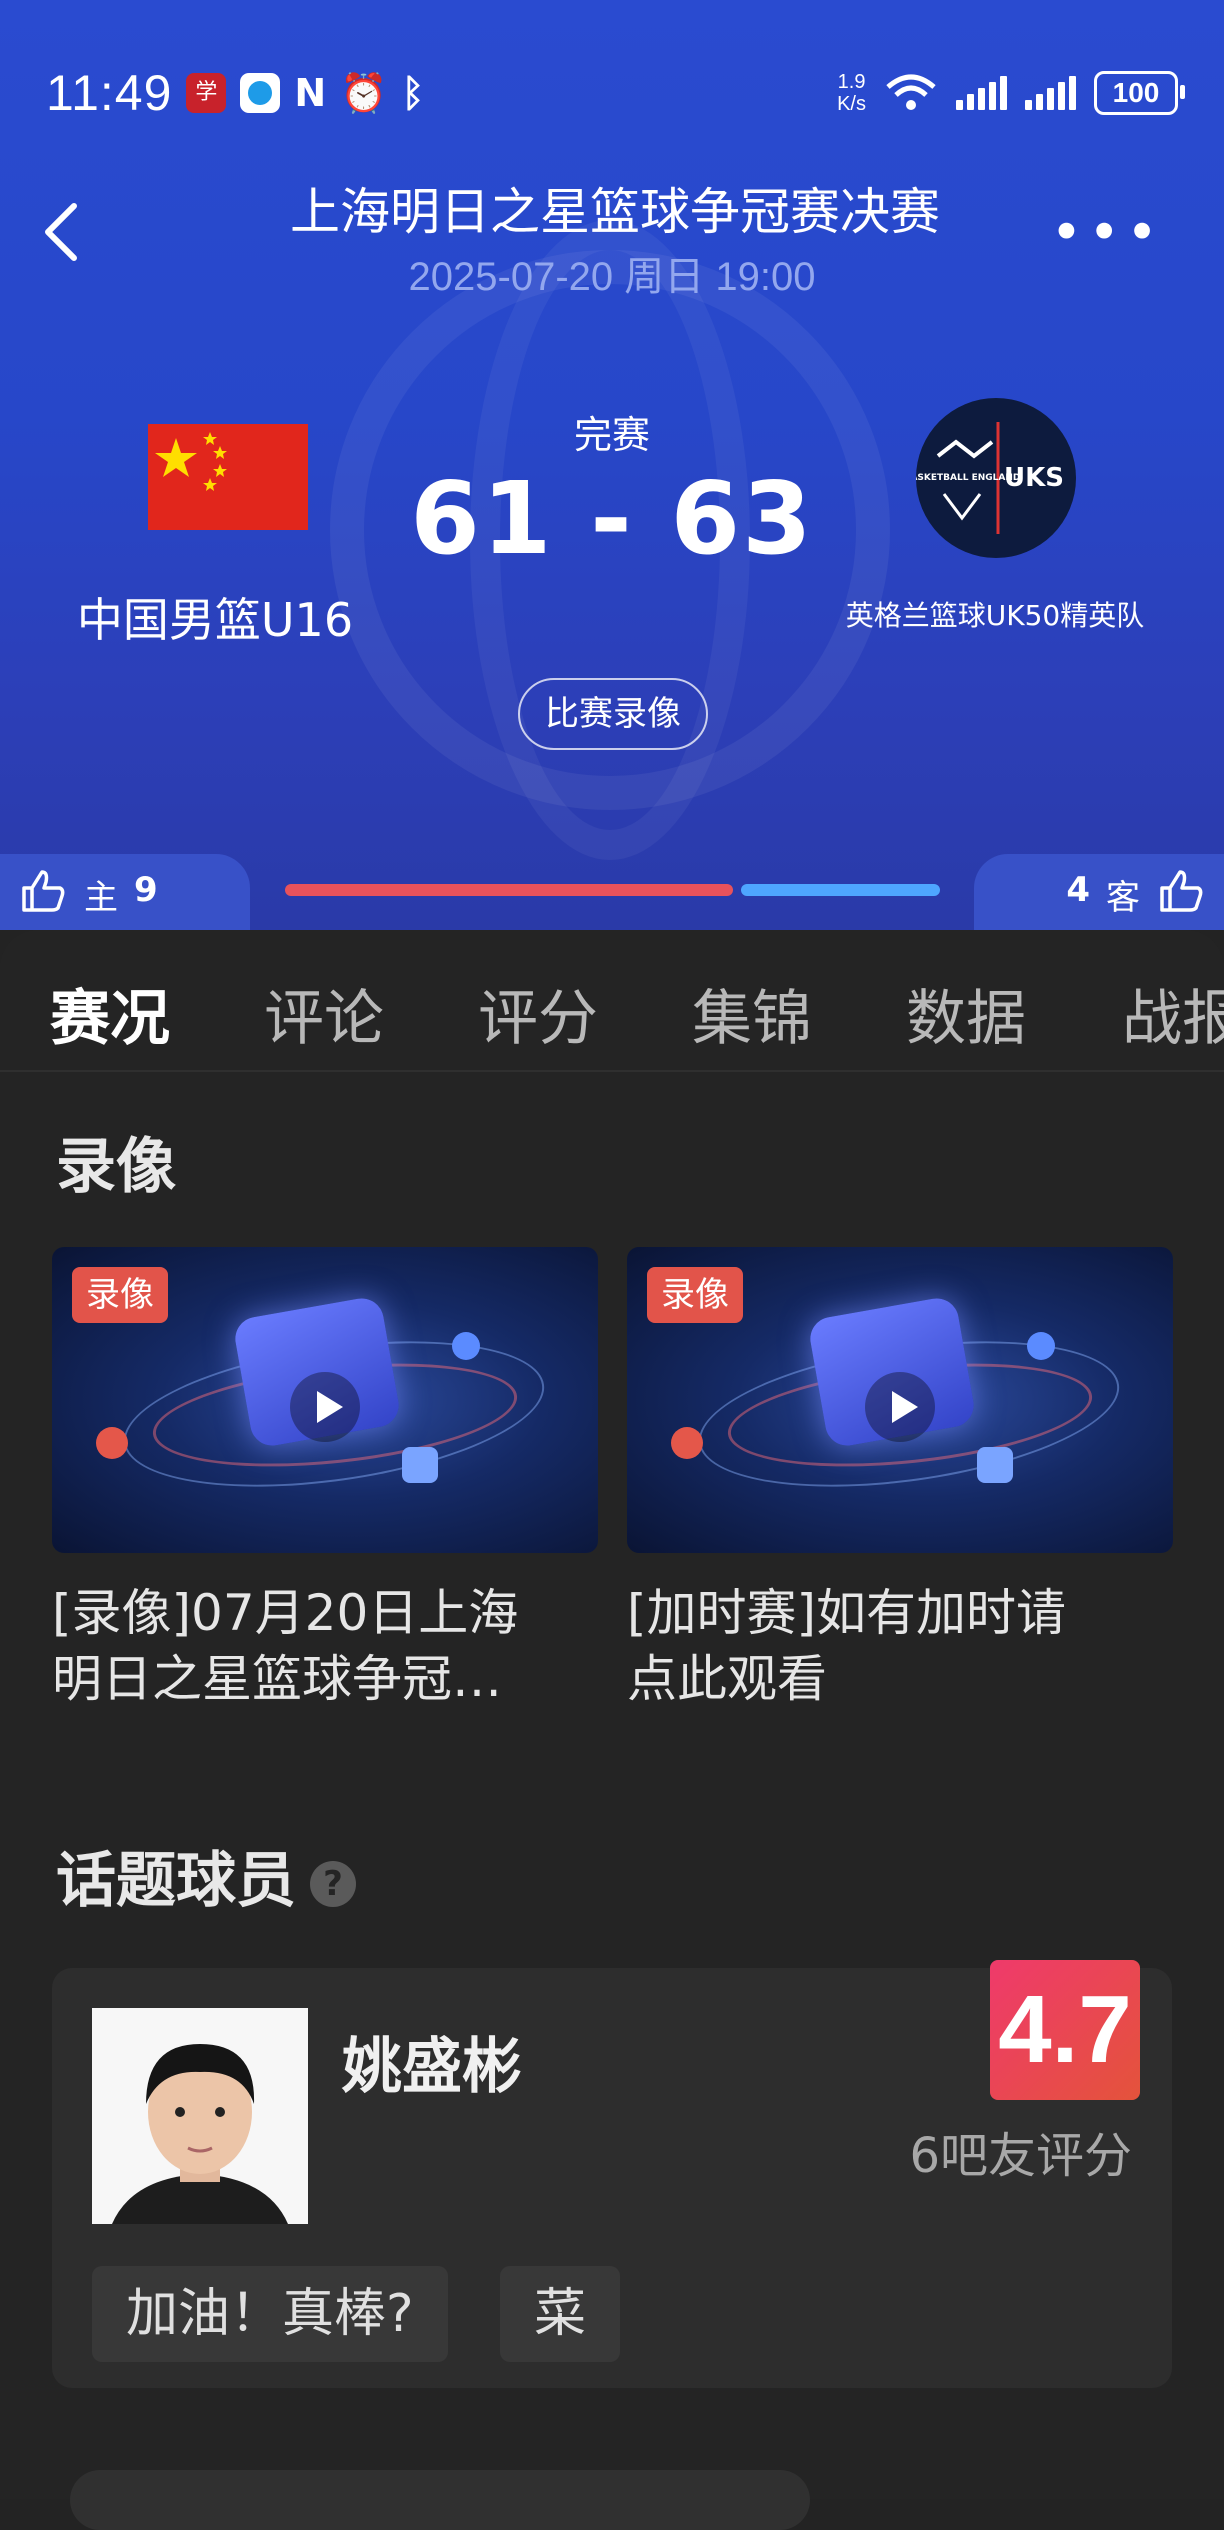 This screenshot has width=1224, height=2530. Describe the element at coordinates (613, 714) in the screenshot. I see `match-replay-button: 比赛录像` at that location.